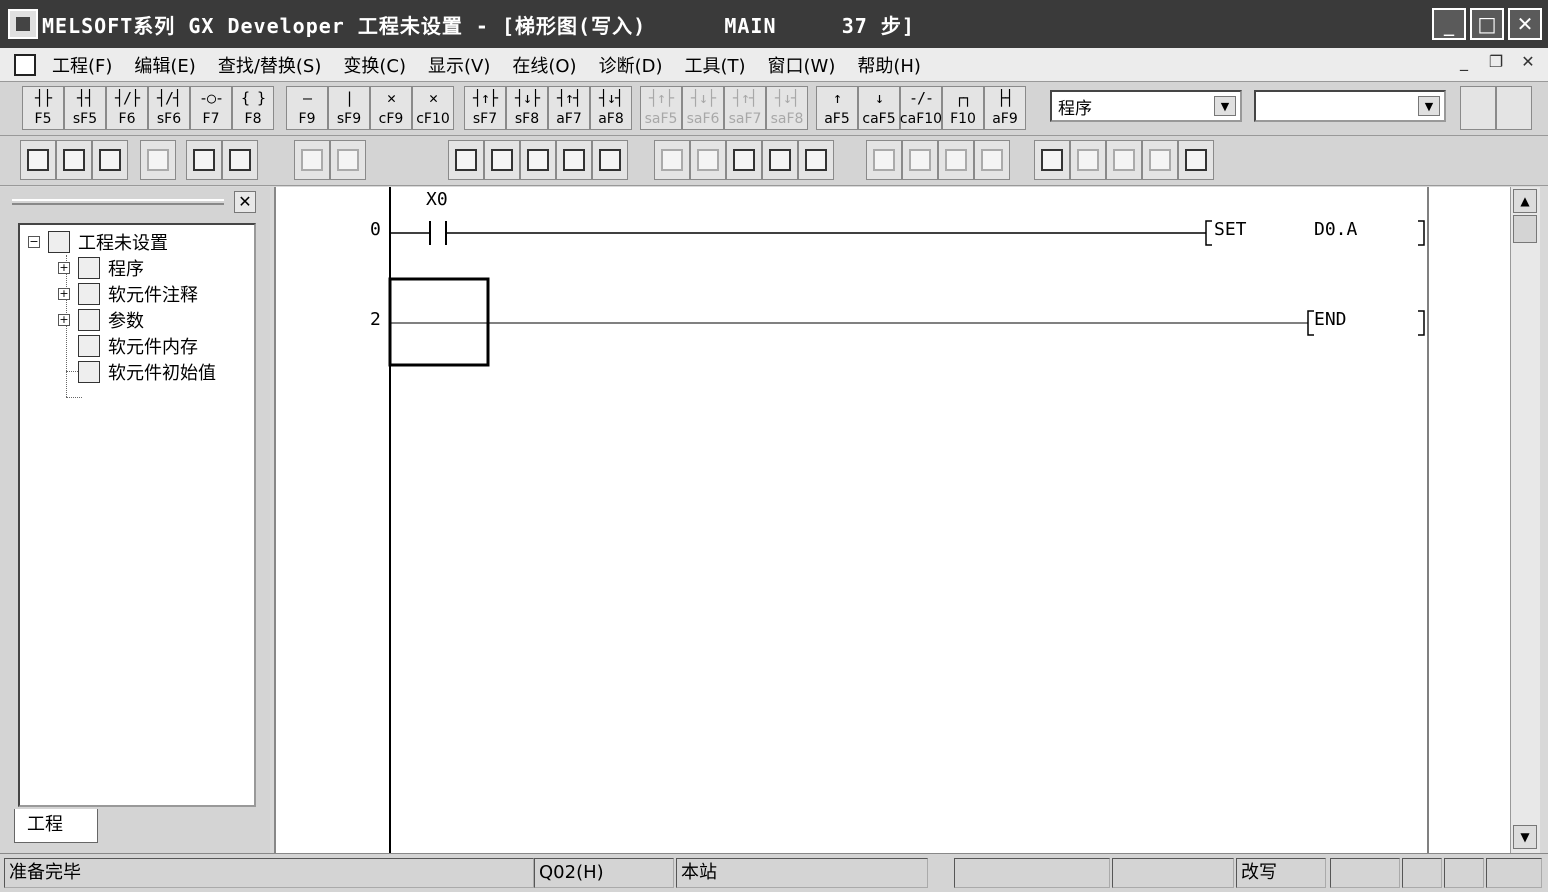  What do you see at coordinates (459, 65) in the screenshot?
I see `menu-view: 显示(V)` at bounding box center [459, 65].